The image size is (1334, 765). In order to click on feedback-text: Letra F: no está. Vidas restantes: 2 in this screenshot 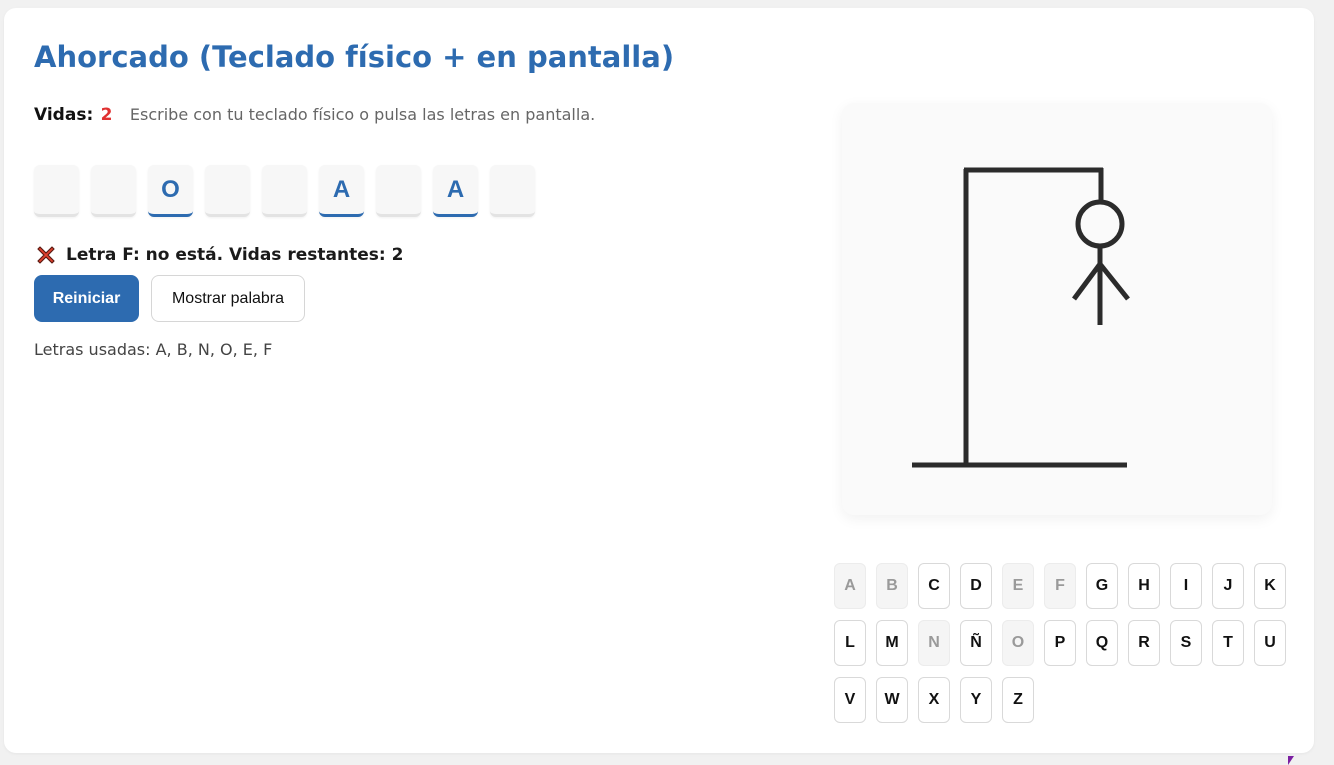, I will do `click(235, 255)`.